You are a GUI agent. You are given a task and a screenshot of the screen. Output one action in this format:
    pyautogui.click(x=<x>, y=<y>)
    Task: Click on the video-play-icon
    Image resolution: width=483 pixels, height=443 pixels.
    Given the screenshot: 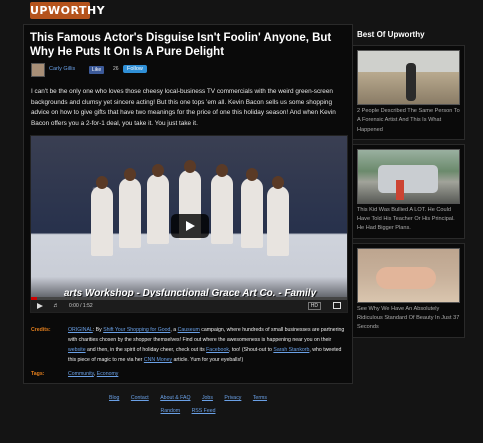 What is the action you would take?
    pyautogui.click(x=190, y=226)
    